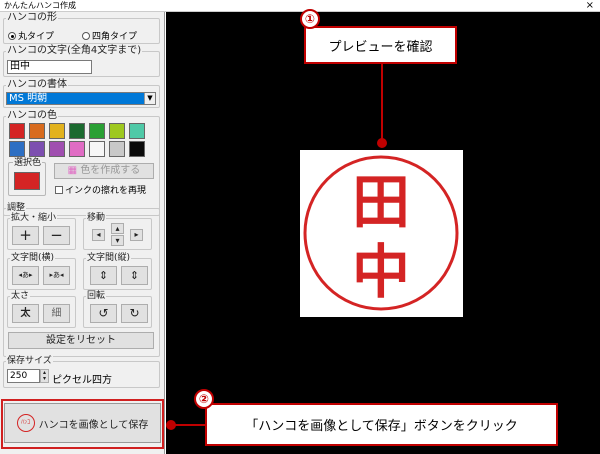  What do you see at coordinates (86, 35) in the screenshot?
I see `radio-dot-off` at bounding box center [86, 35].